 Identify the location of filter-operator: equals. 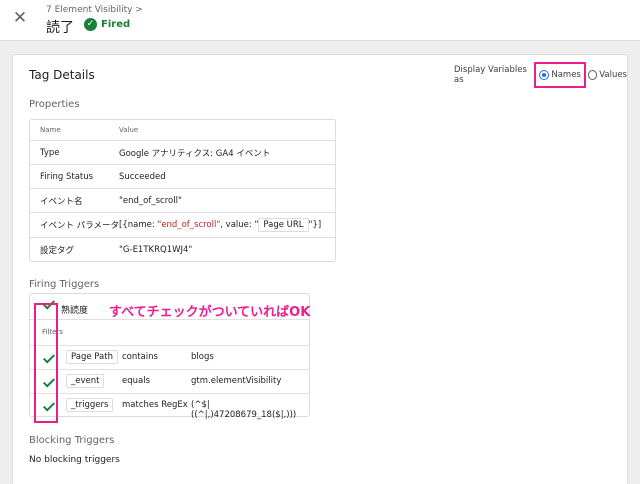
(136, 381).